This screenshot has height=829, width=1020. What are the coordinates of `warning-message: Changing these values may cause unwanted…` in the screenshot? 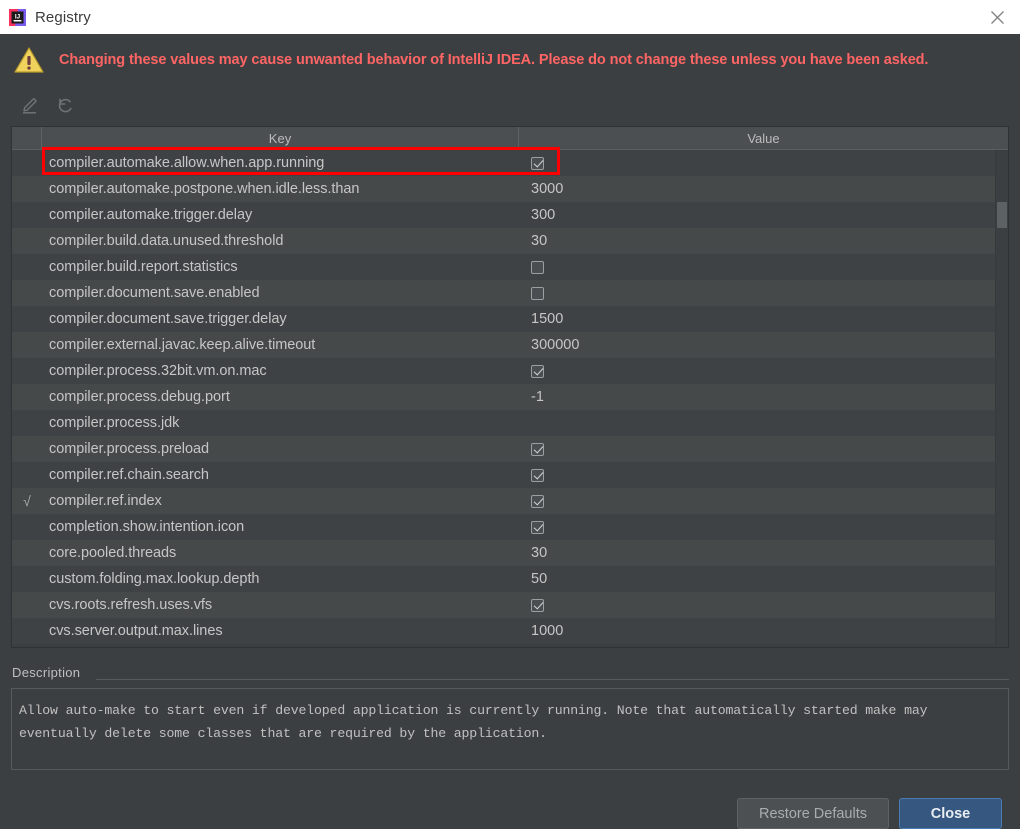 It's located at (494, 60).